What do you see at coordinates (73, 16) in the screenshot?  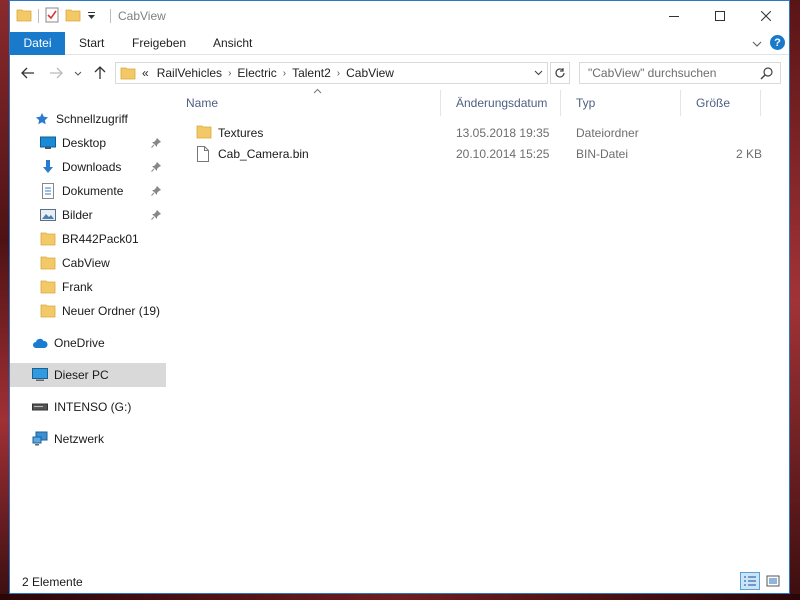 I see `new-folder-icon` at bounding box center [73, 16].